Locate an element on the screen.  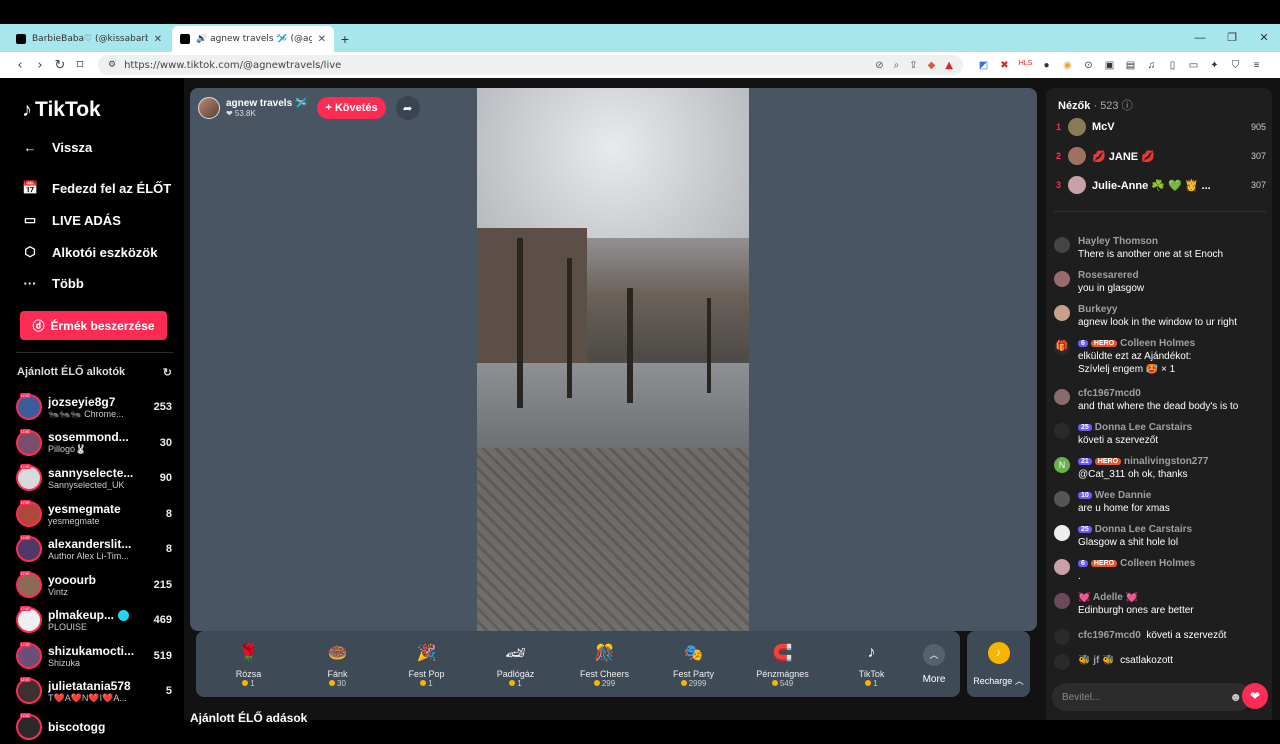
follow-button: + Követés is located at coordinates (351, 108).